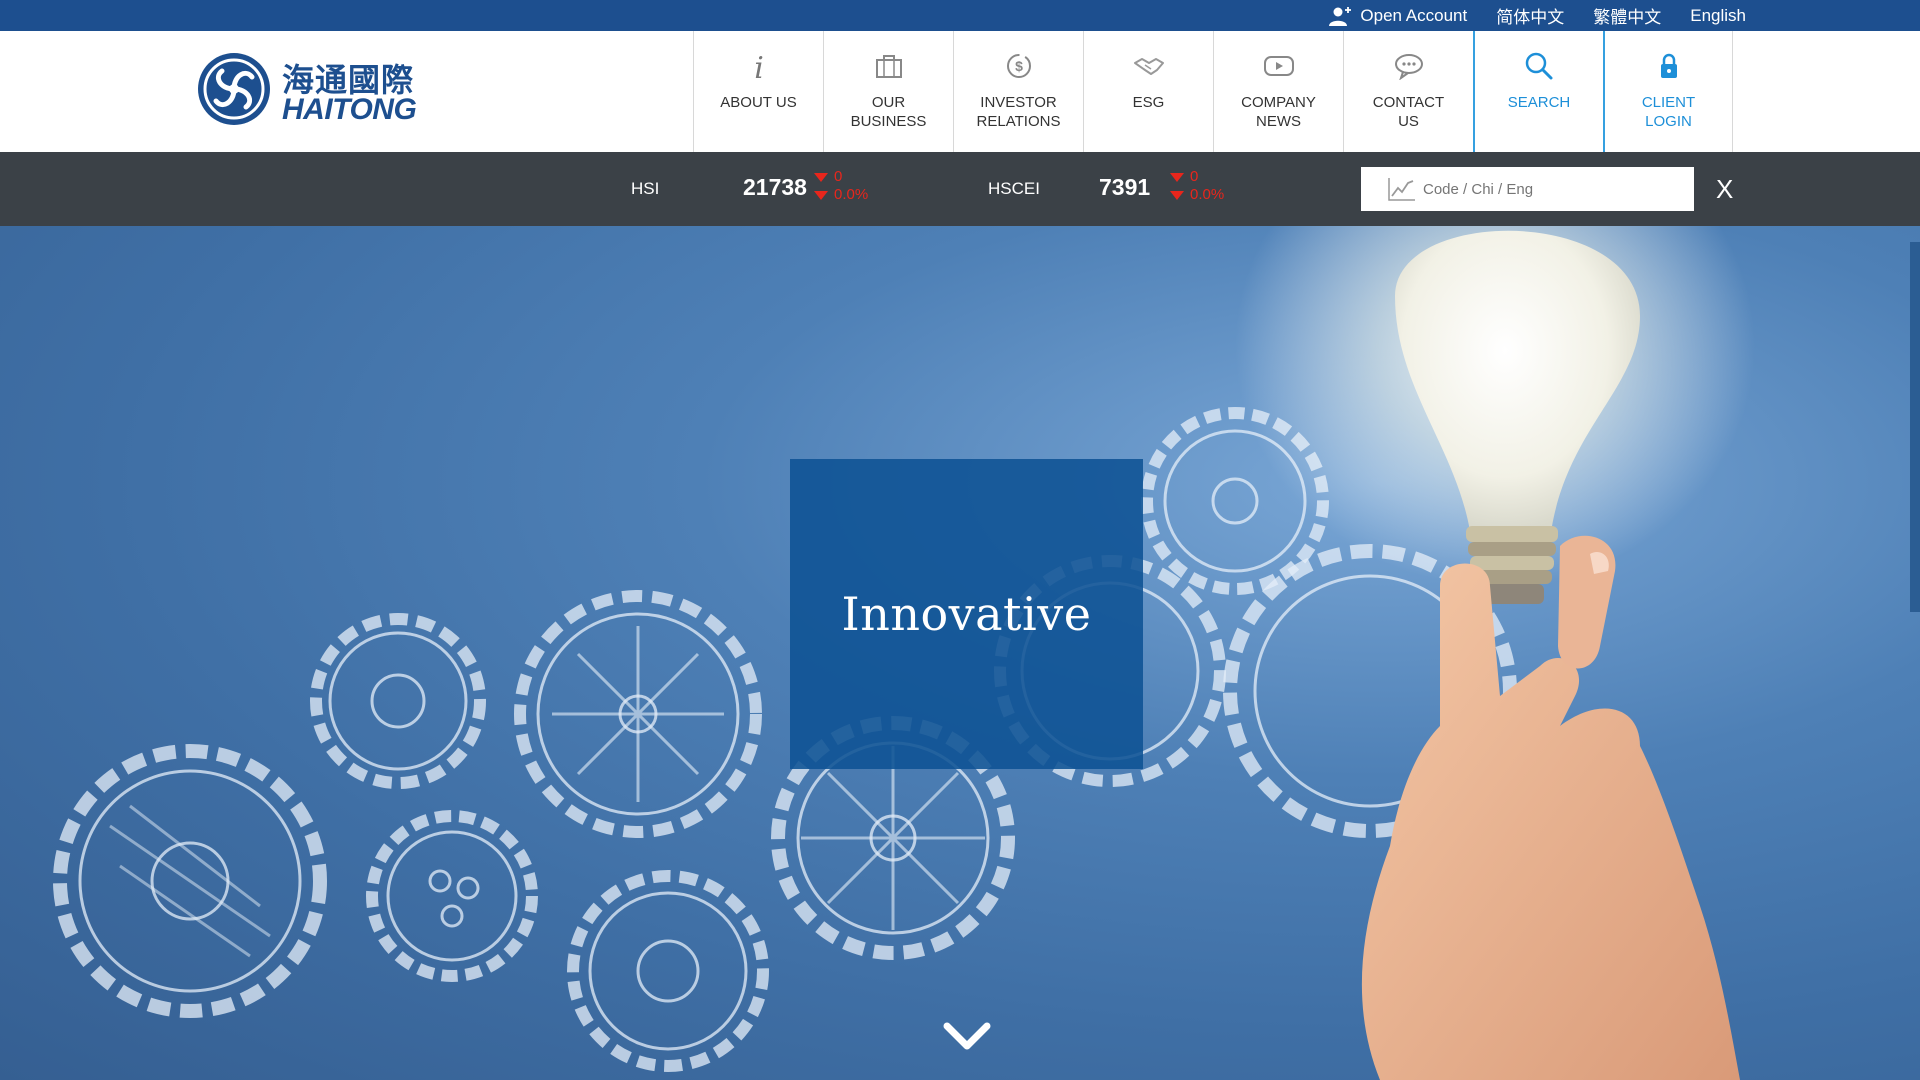 This screenshot has height=1080, width=1920. What do you see at coordinates (1718, 16) in the screenshot?
I see `lang-english: English` at bounding box center [1718, 16].